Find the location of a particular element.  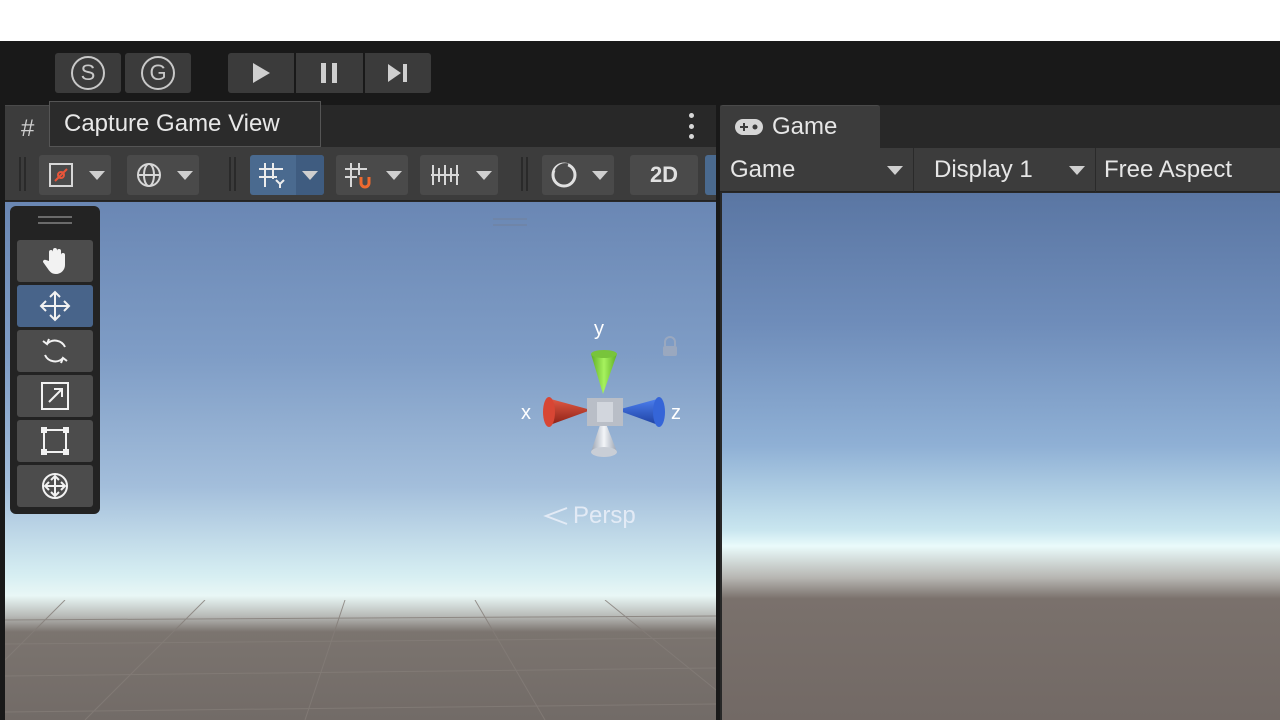

shading-mode-dropdown is located at coordinates (578, 175).